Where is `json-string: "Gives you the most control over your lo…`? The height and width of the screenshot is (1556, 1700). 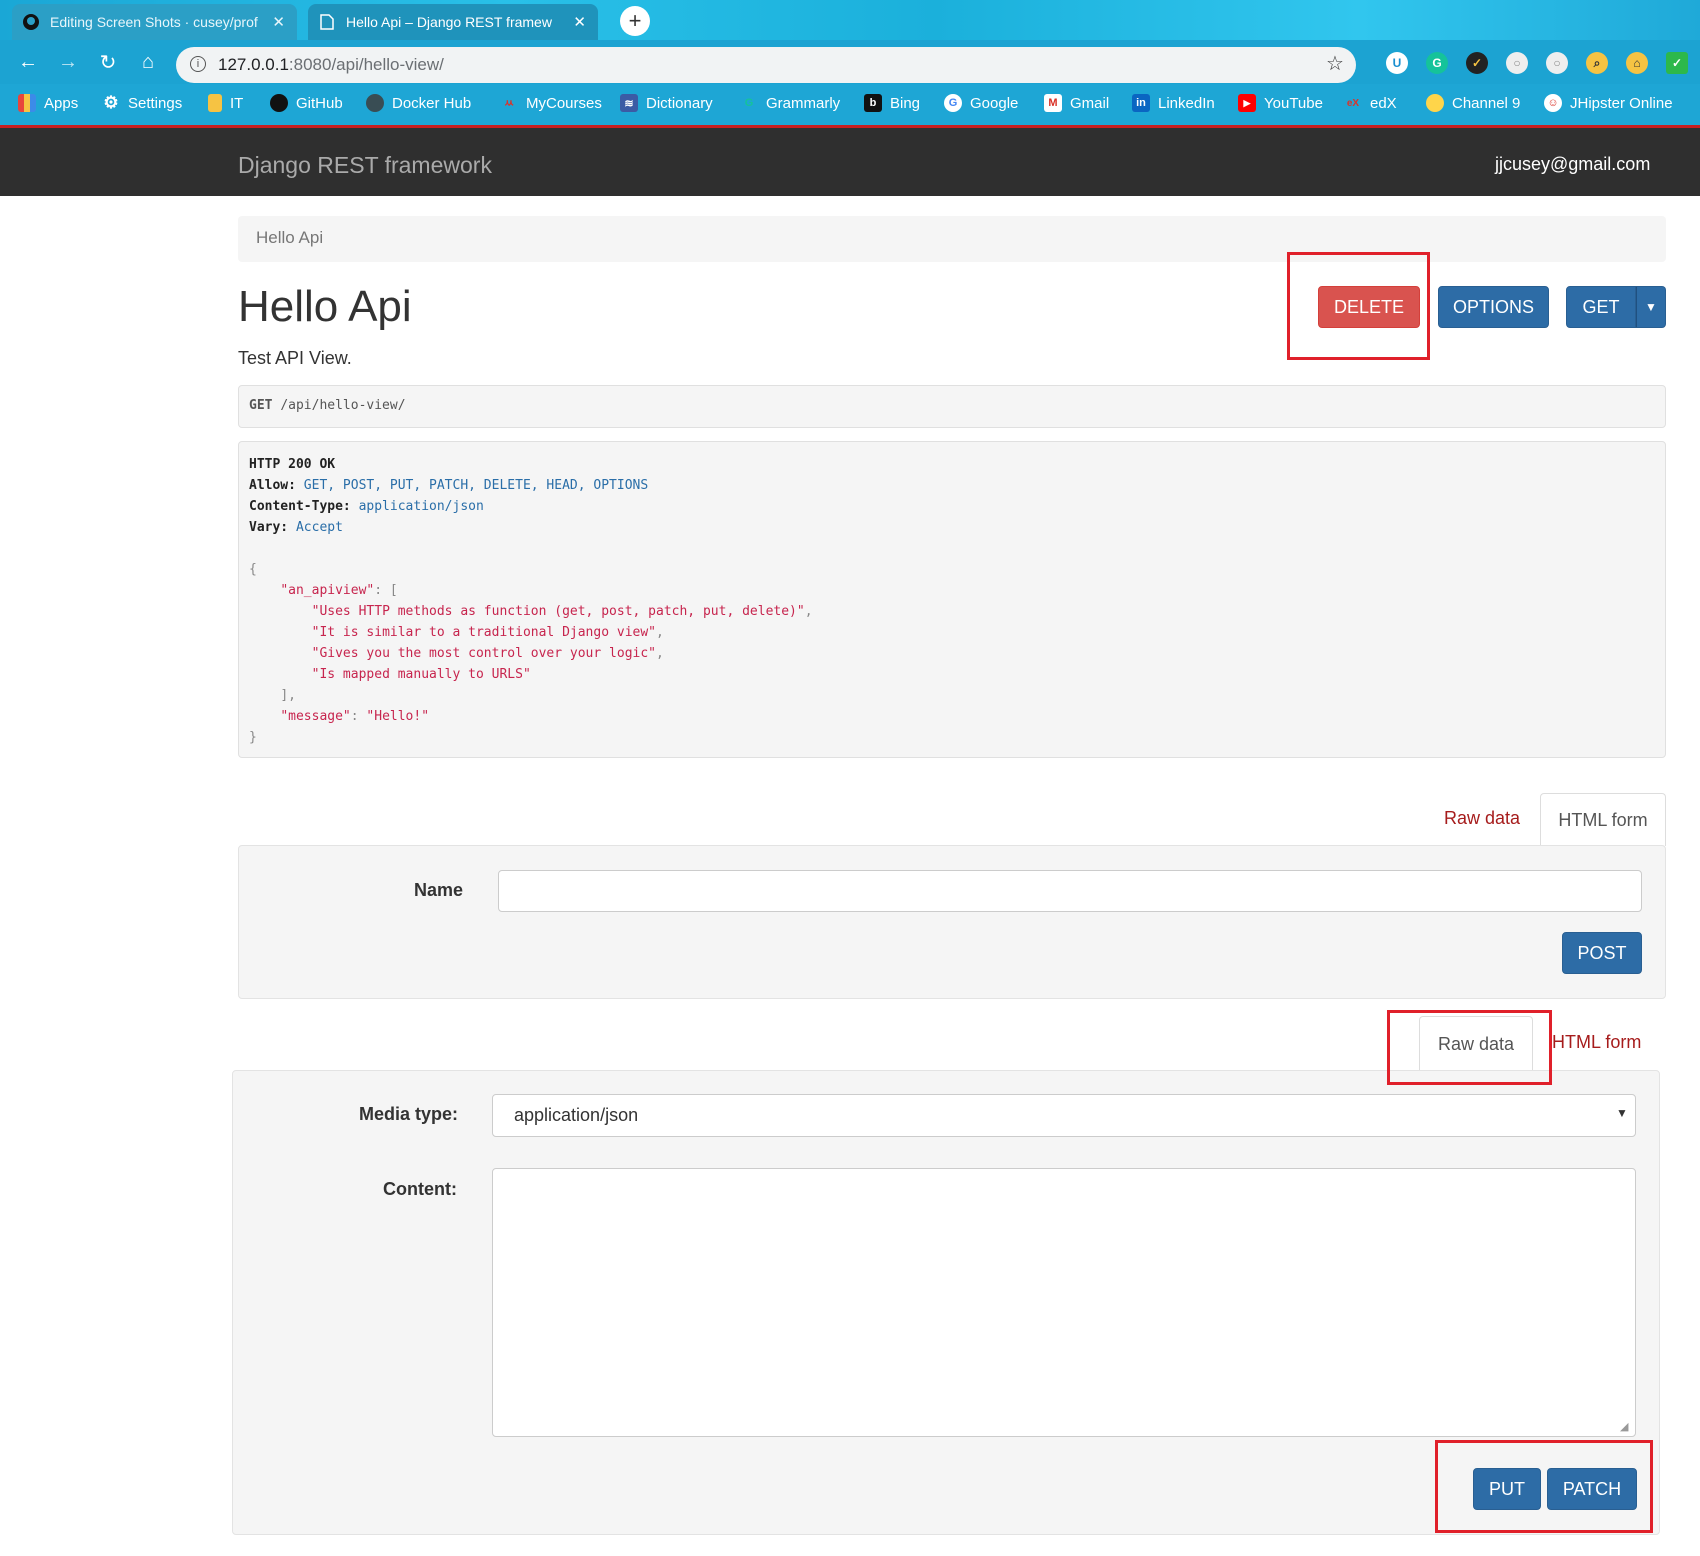
json-string: "Gives you the most control over your lo… is located at coordinates (483, 653).